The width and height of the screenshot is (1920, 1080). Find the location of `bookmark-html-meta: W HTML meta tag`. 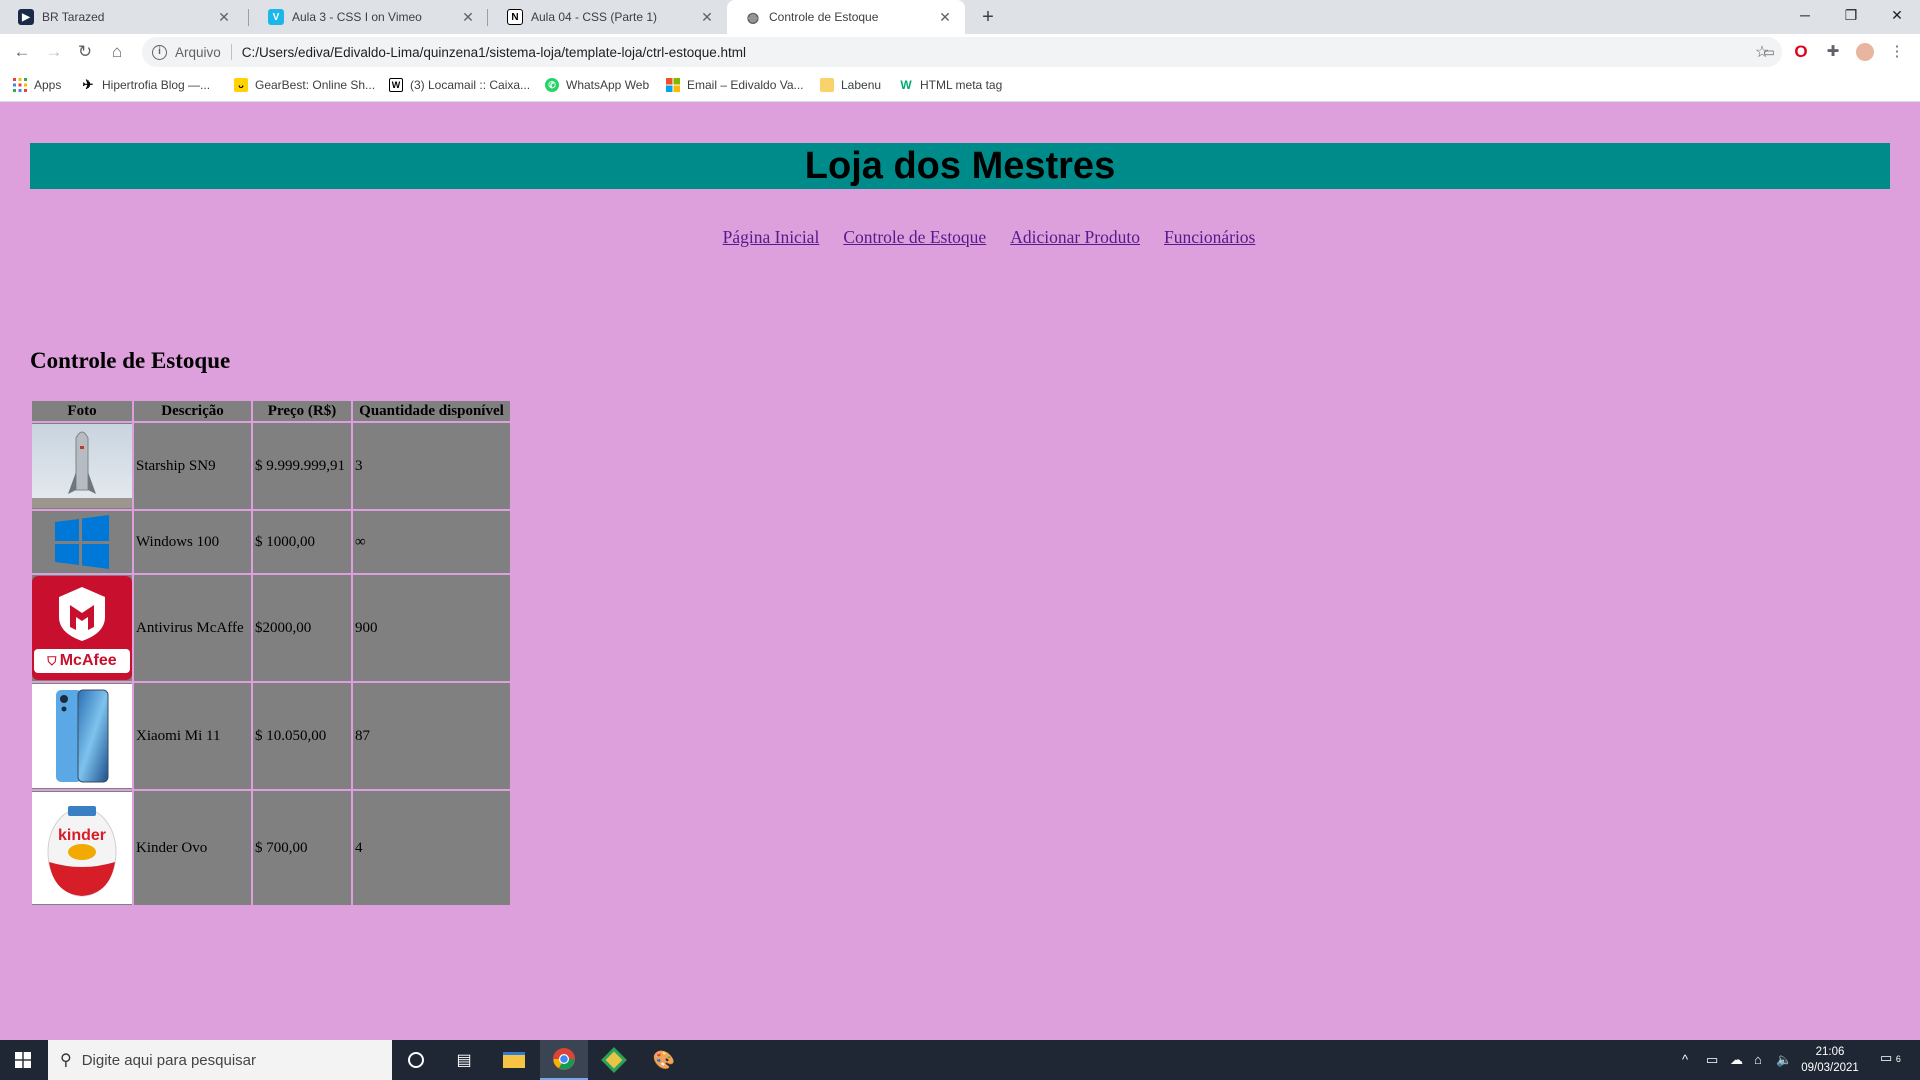

bookmark-html-meta: W HTML meta tag is located at coordinates (950, 85).